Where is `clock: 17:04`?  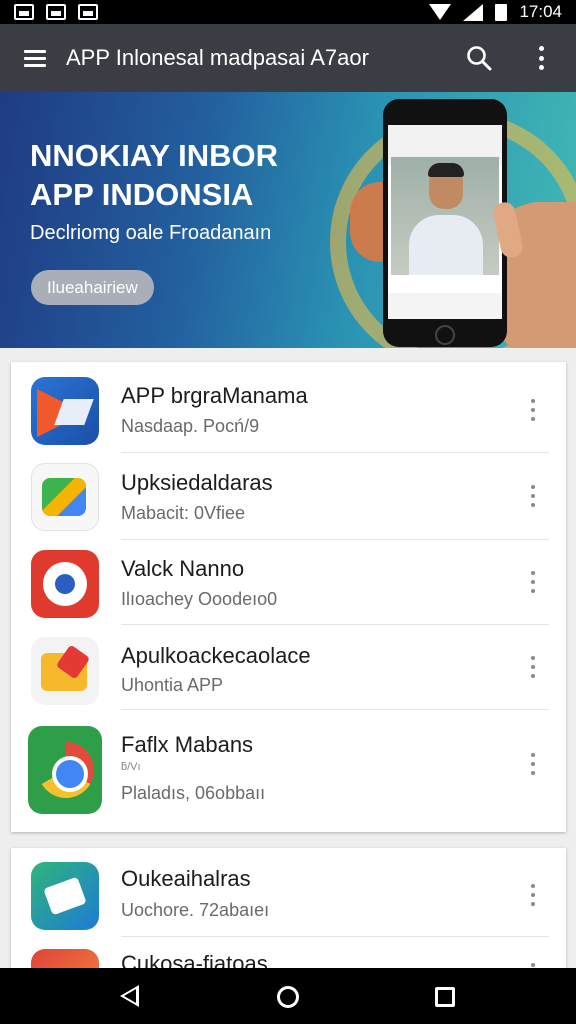 clock: 17:04 is located at coordinates (540, 11).